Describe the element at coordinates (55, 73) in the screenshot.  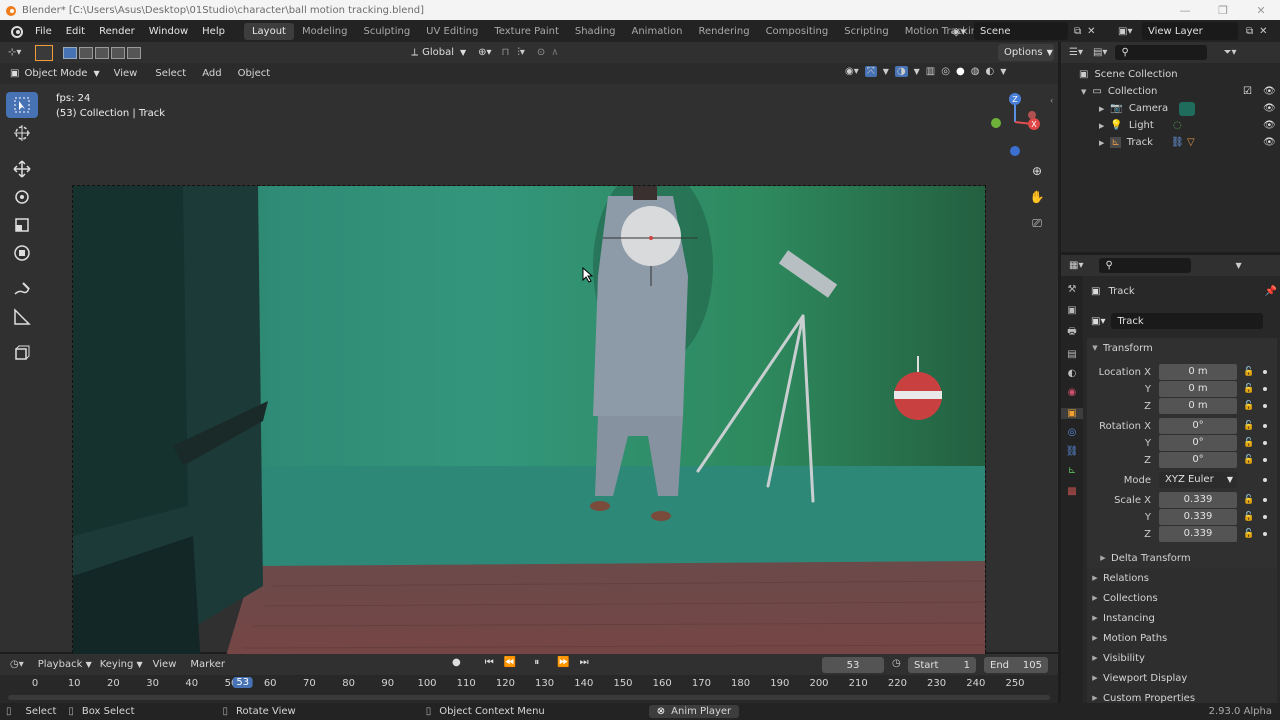
I see `mode-dropdown: ▣ Object Mode ▼` at that location.